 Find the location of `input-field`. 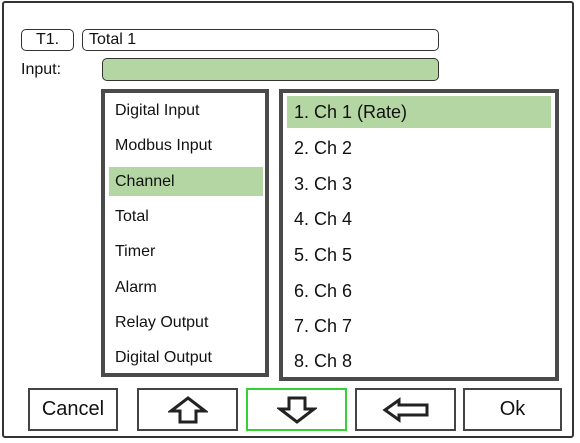

input-field is located at coordinates (270, 69).